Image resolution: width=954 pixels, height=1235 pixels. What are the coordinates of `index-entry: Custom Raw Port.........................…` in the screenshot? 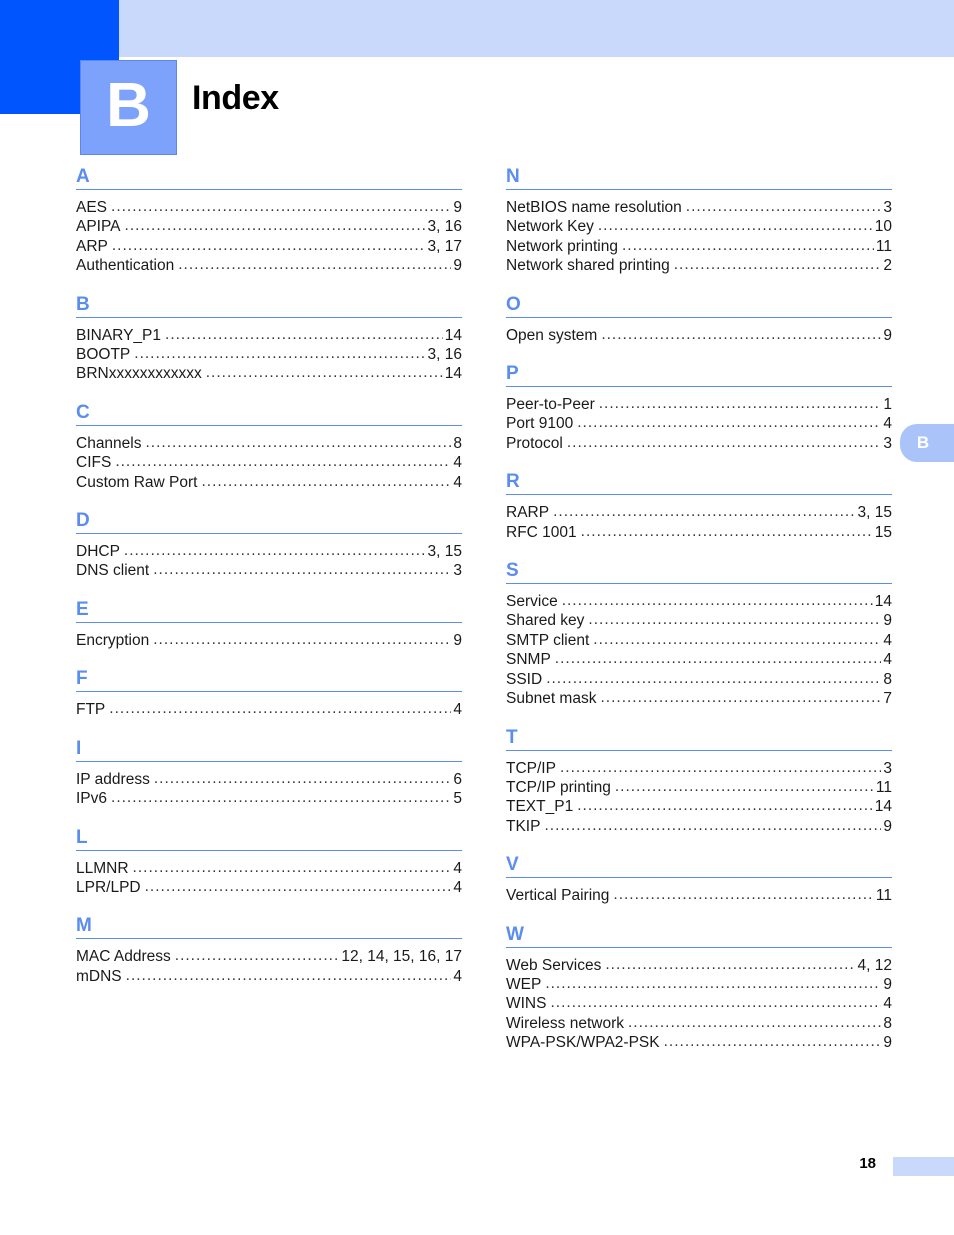 It's located at (269, 482).